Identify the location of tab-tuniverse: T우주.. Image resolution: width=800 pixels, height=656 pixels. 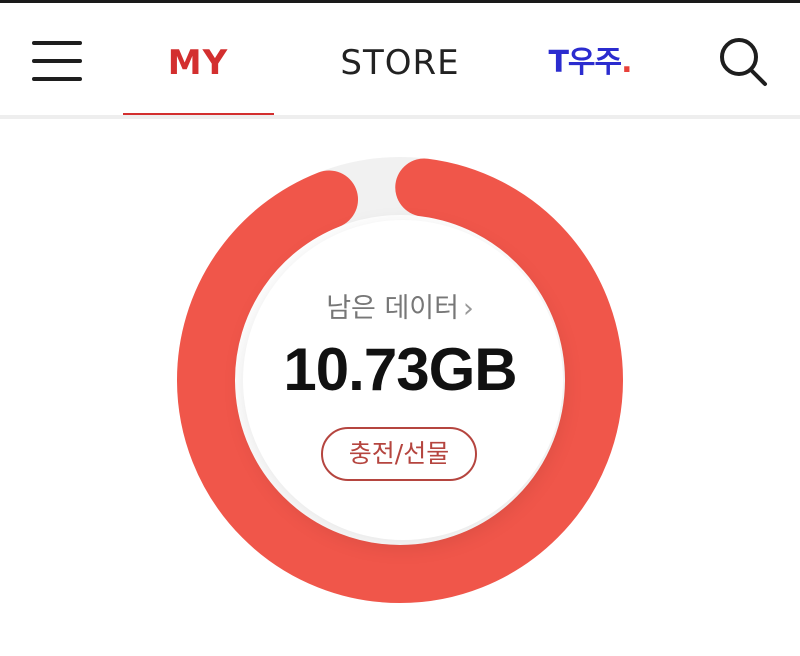
(590, 63).